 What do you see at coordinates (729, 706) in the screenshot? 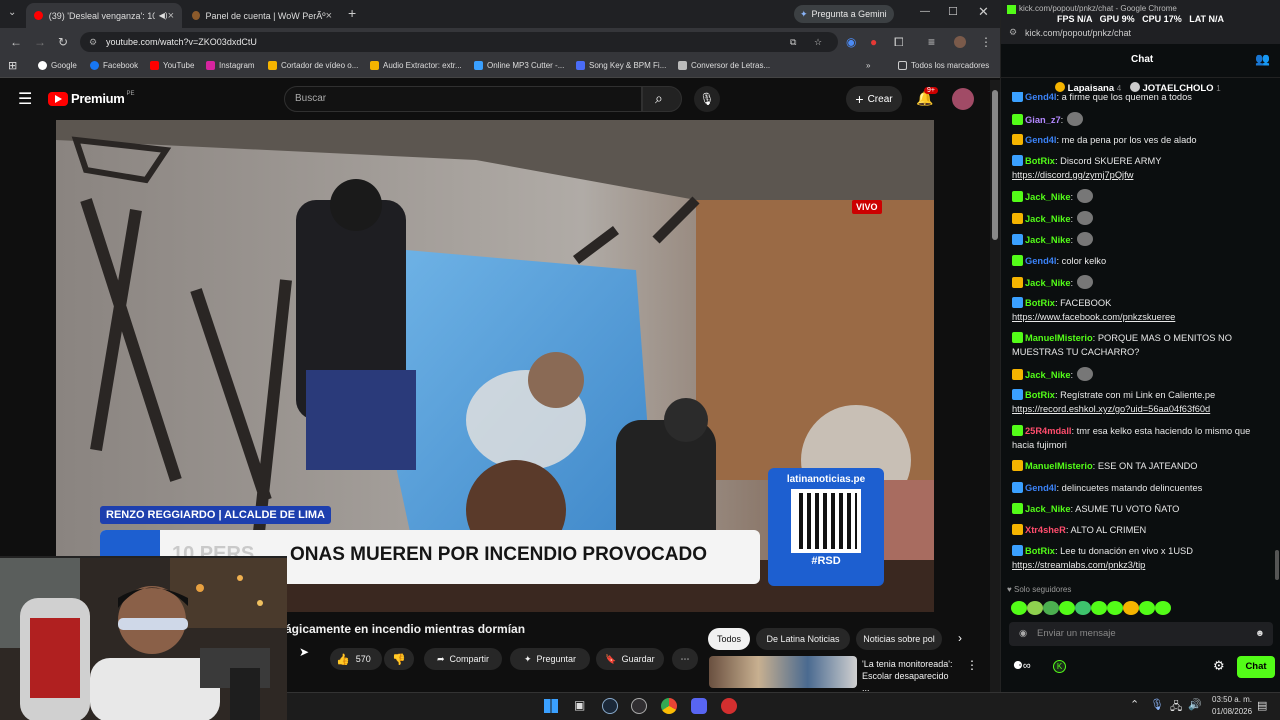
I see `app-red-icon` at bounding box center [729, 706].